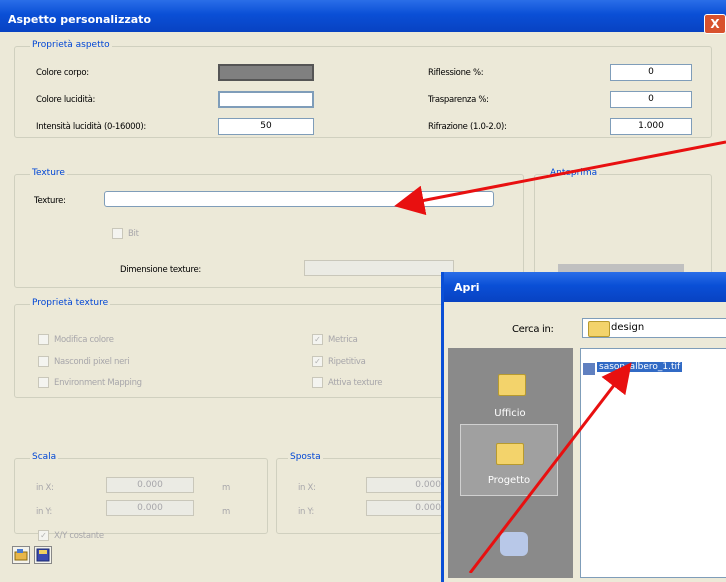 The height and width of the screenshot is (582, 726). What do you see at coordinates (560, 178) in the screenshot?
I see `arrow-to-texture` at bounding box center [560, 178].